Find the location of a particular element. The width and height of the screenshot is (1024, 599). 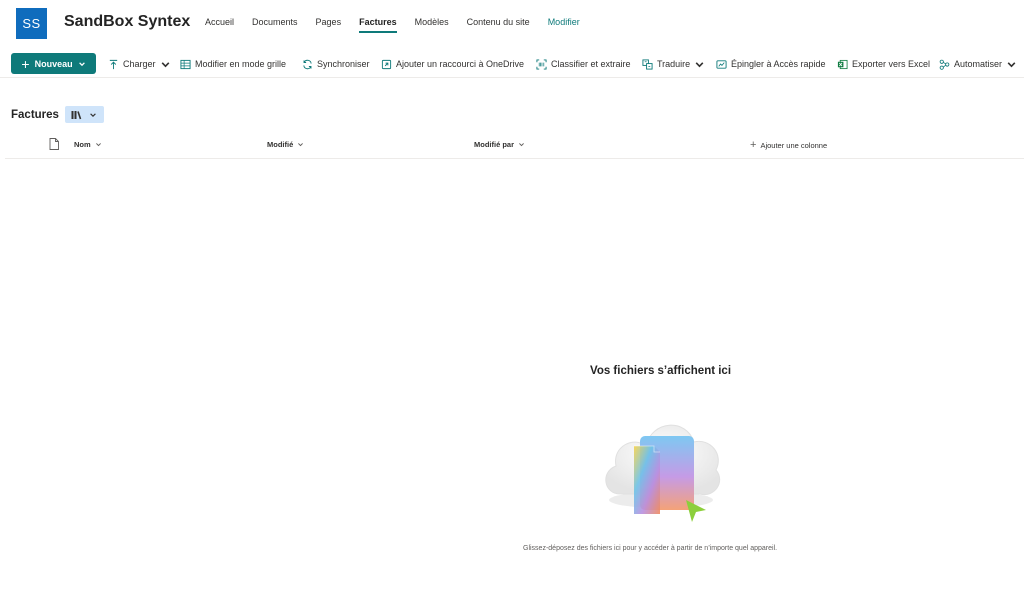

pin-quick-access-button: Épingler à Accès rapide is located at coordinates (771, 64).